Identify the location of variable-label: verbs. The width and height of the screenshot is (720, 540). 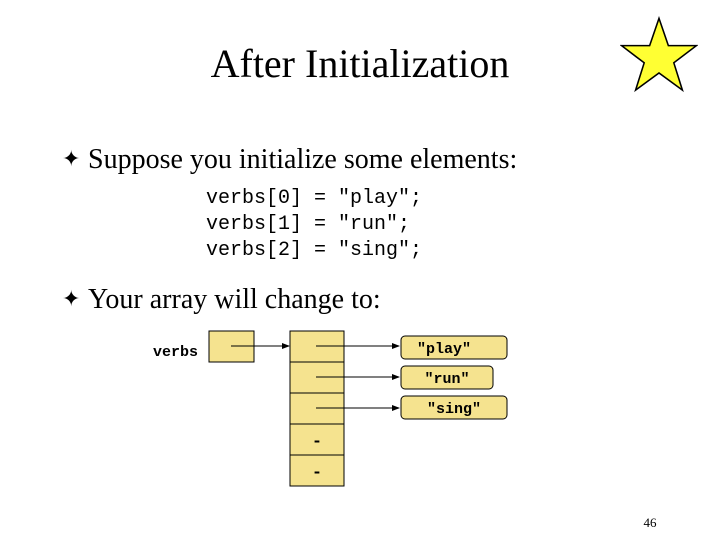
(175, 352).